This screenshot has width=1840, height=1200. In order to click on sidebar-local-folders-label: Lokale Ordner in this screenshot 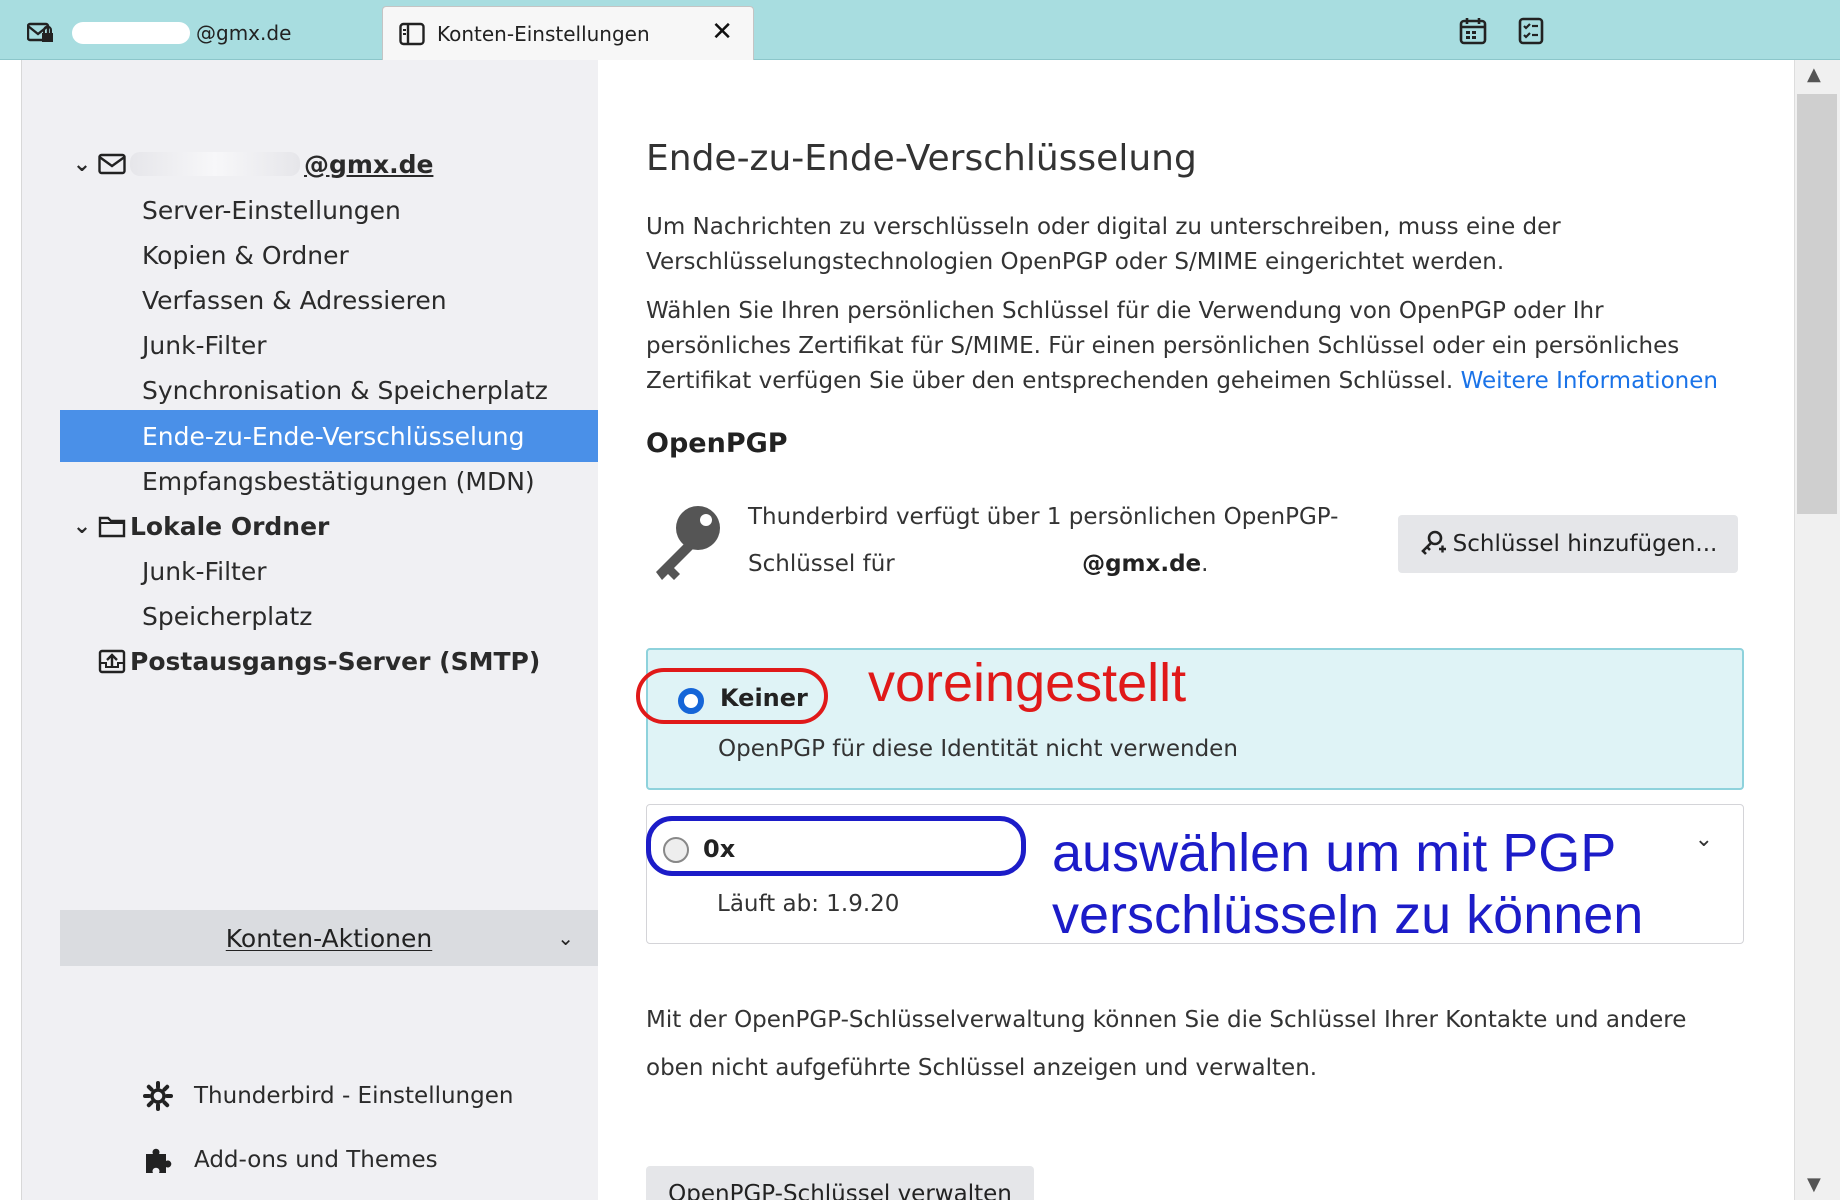, I will do `click(230, 526)`.